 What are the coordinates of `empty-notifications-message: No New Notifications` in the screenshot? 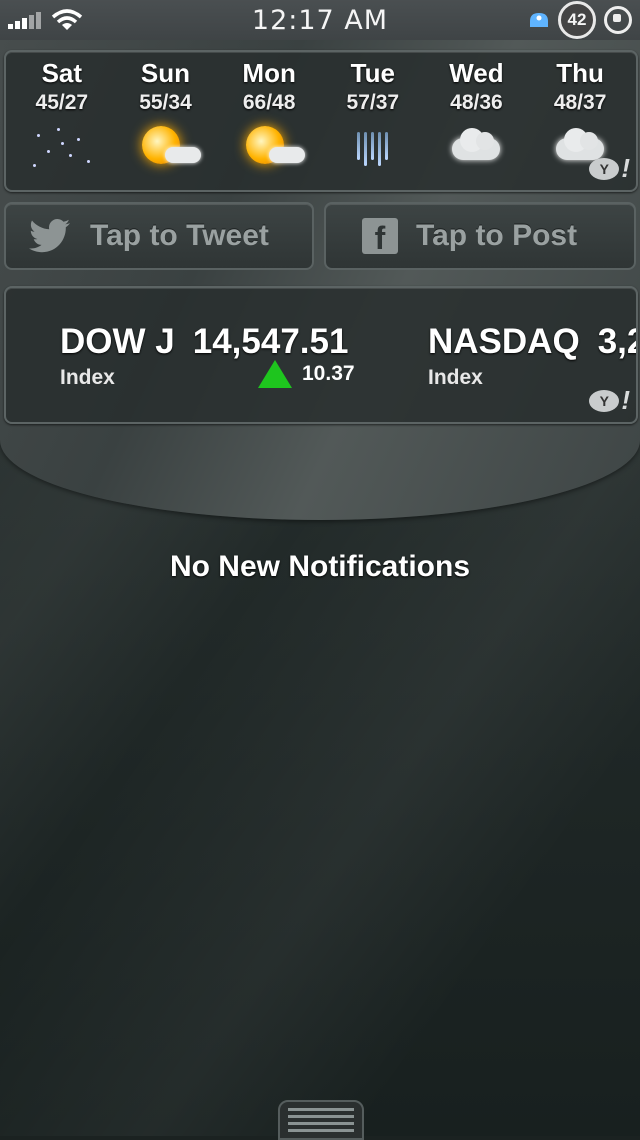 It's located at (319, 566).